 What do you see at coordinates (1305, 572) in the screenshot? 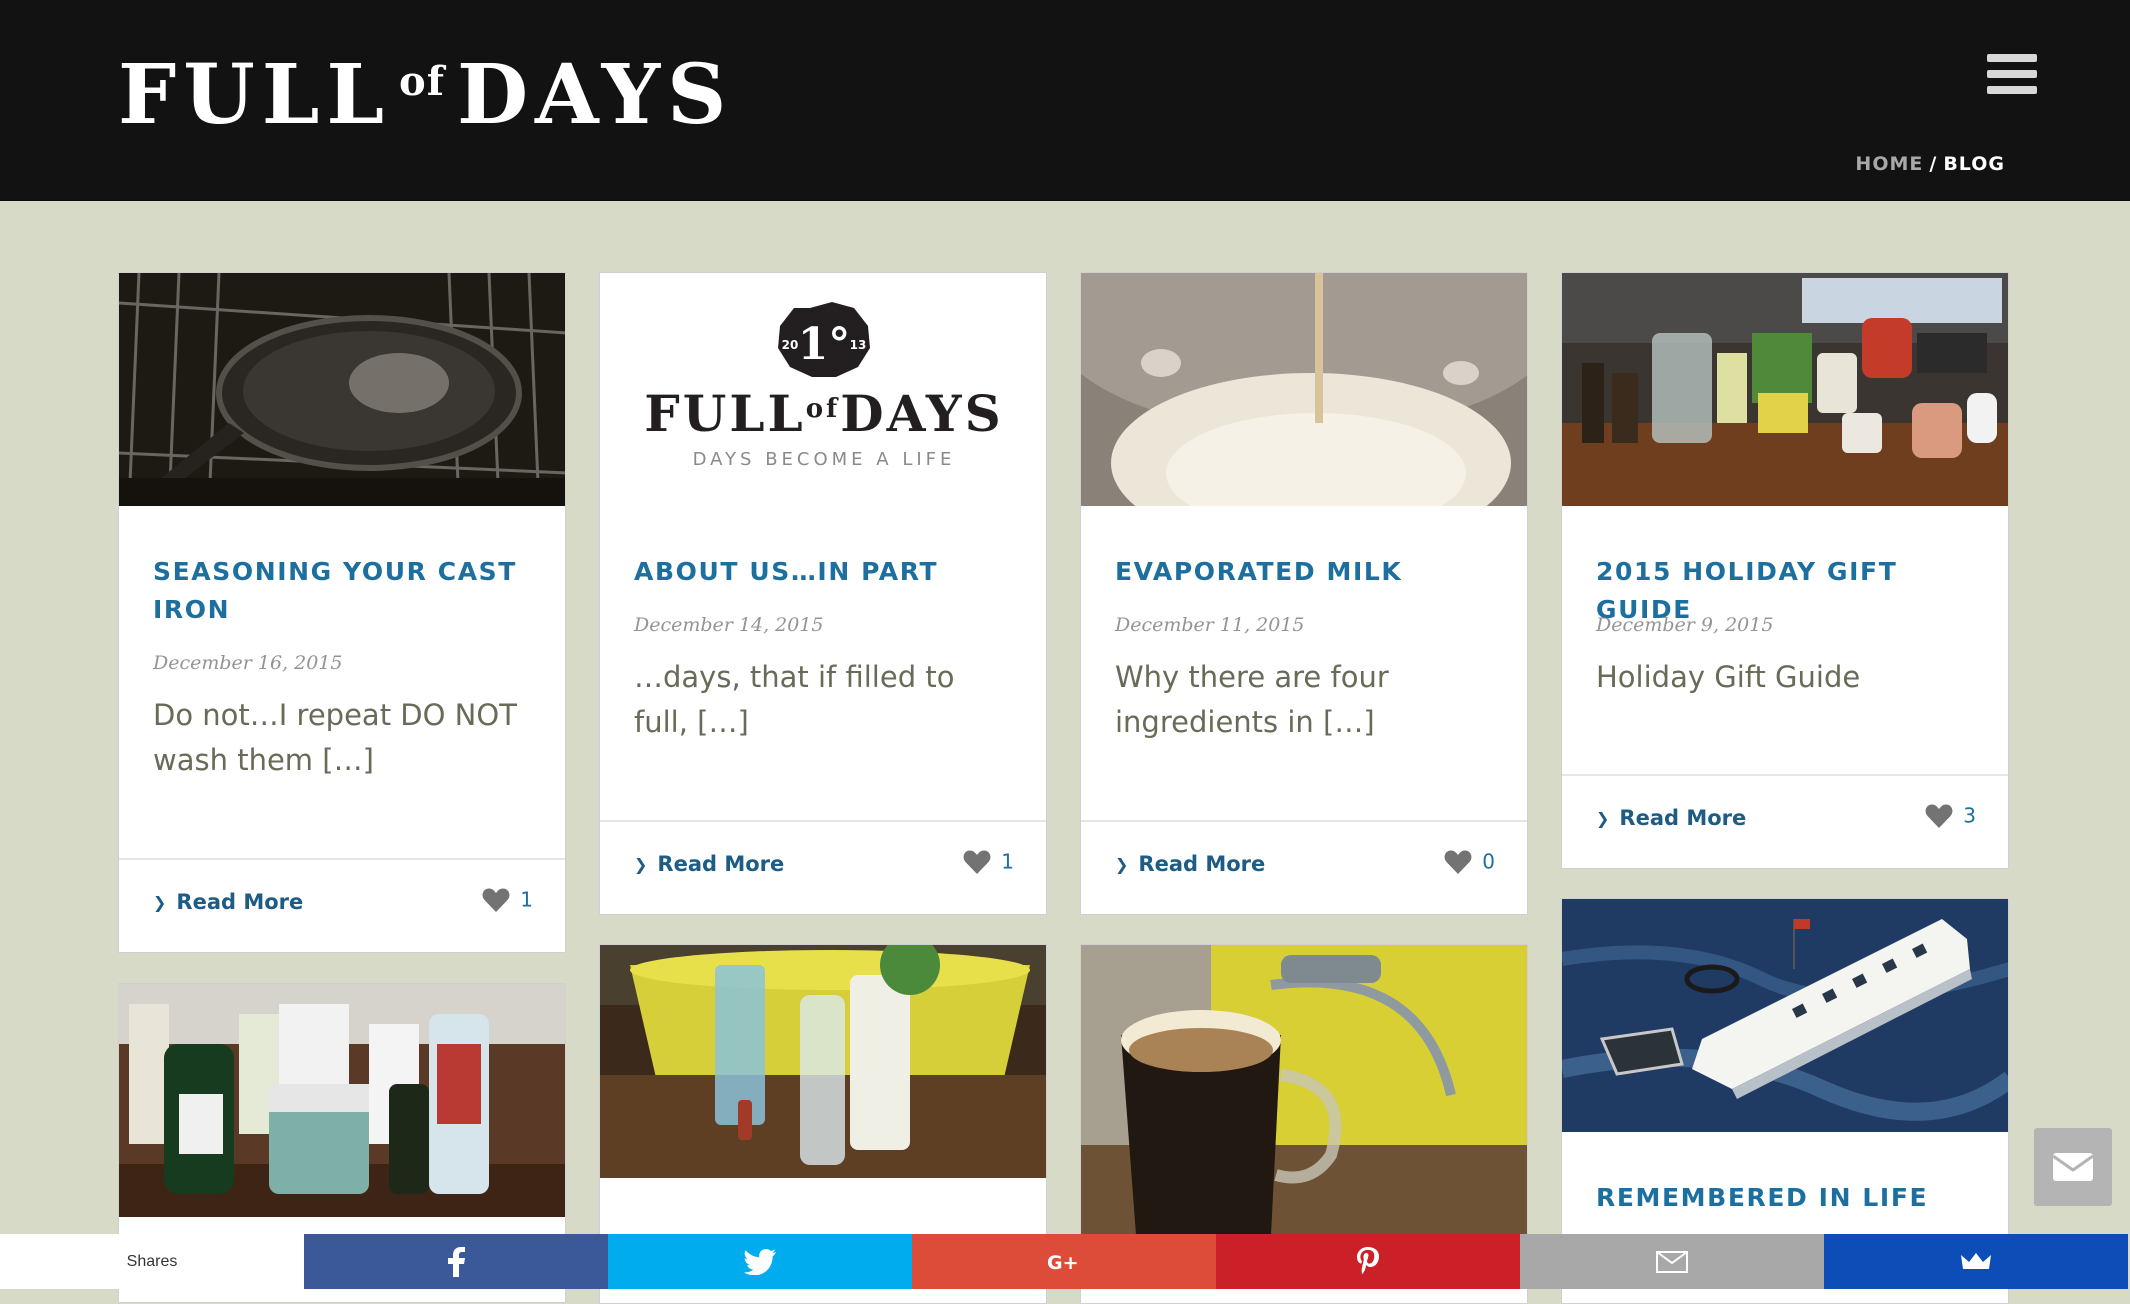
I see `post-title: EVAPORATED MILK` at bounding box center [1305, 572].